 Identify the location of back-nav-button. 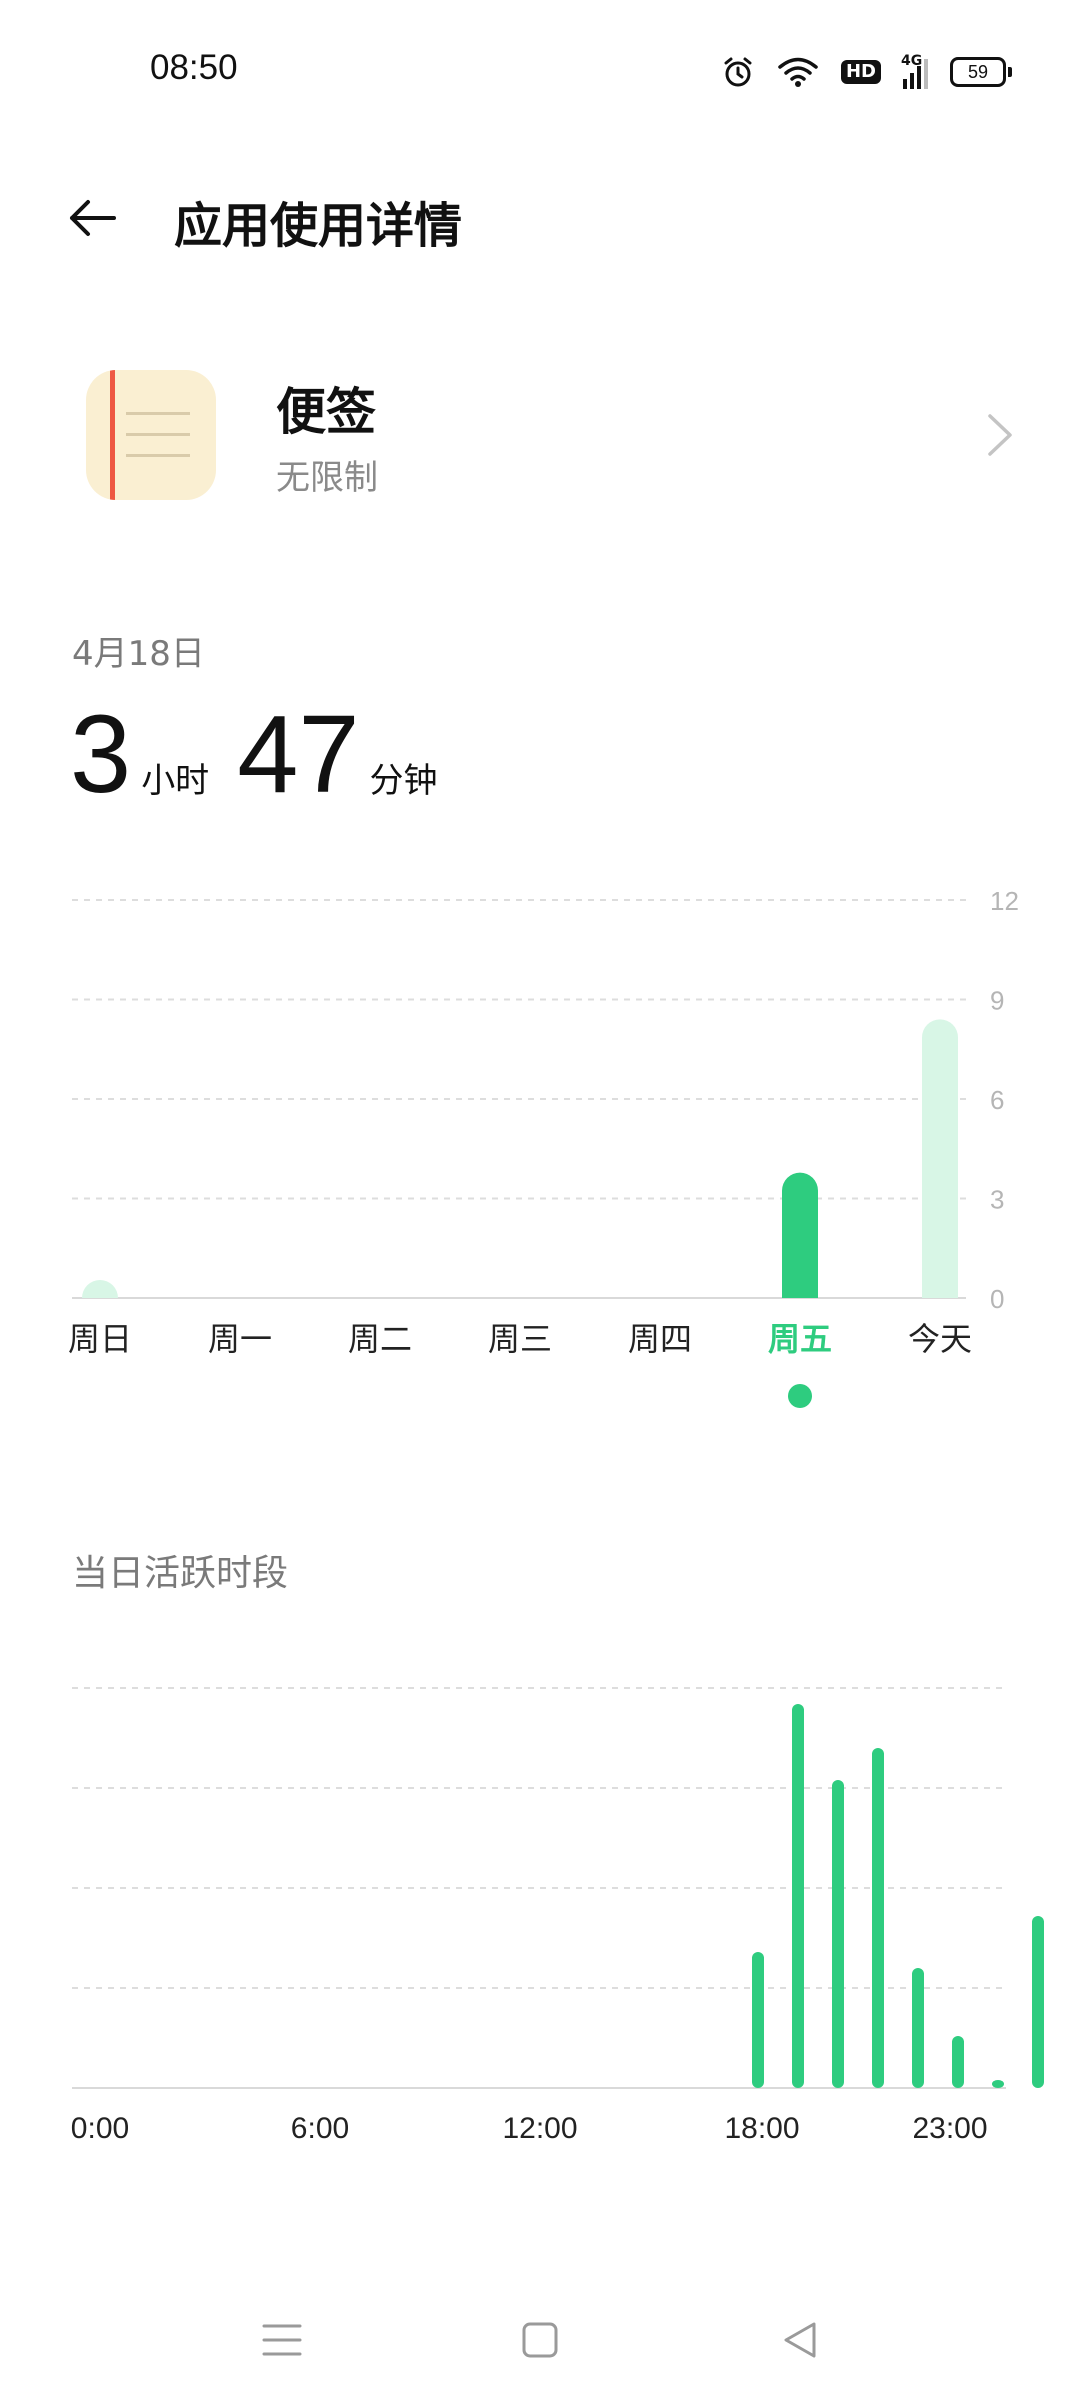
(800, 2340).